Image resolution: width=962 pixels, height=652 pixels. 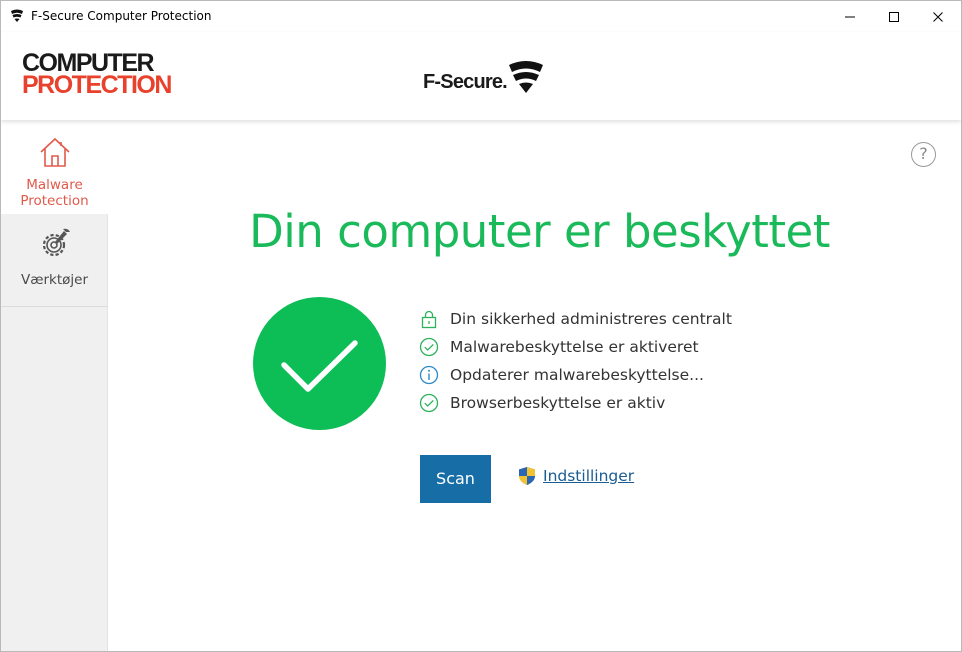 I want to click on protected-status-indicator, so click(x=319, y=363).